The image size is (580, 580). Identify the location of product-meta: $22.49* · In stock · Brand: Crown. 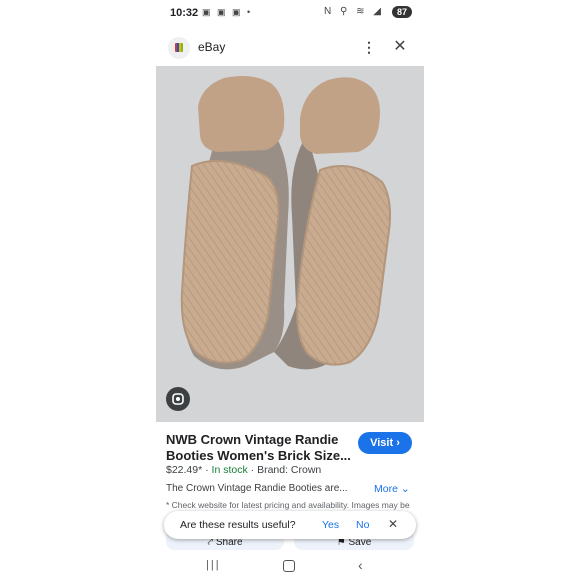
(244, 470).